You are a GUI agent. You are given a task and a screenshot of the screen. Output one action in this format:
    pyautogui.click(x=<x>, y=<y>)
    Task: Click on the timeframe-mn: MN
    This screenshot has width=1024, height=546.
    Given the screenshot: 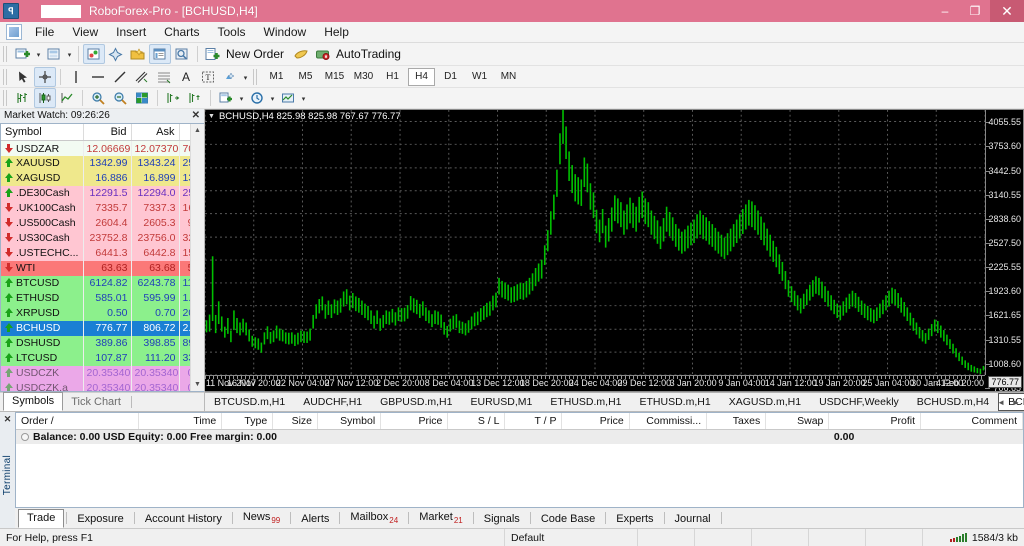 What is the action you would take?
    pyautogui.click(x=508, y=77)
    